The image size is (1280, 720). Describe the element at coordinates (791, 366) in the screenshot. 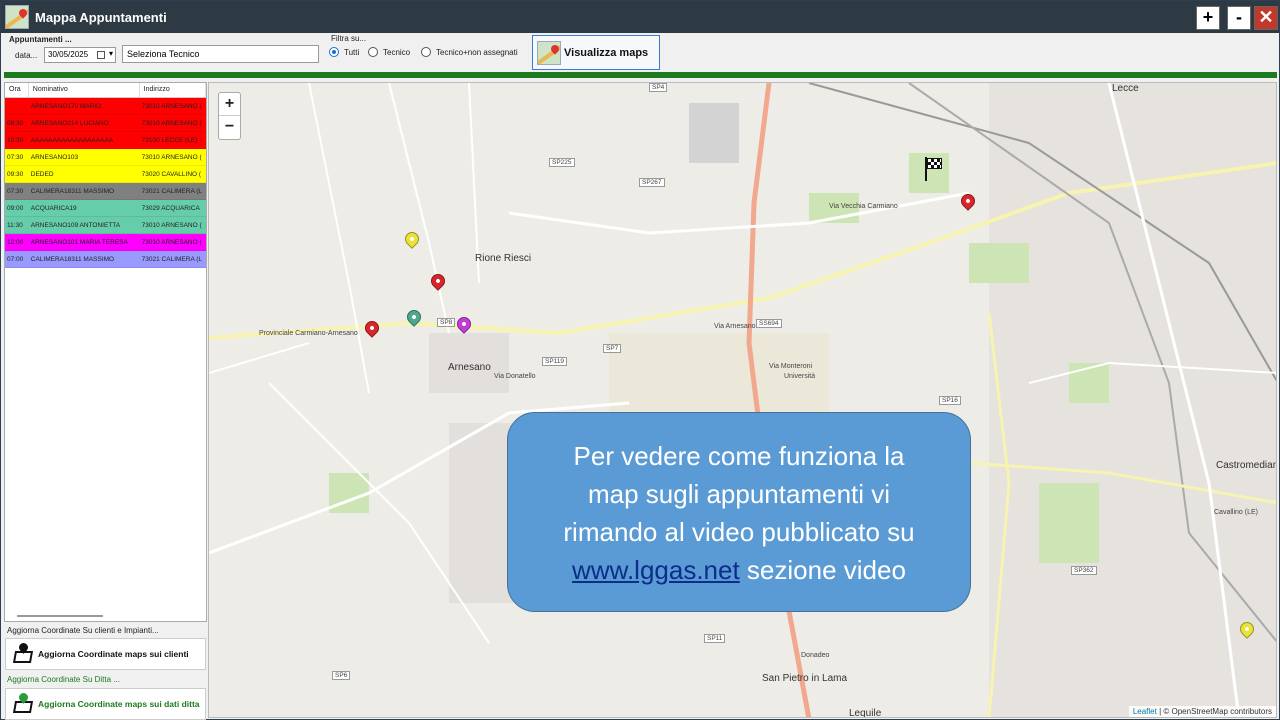

I see `map-label-via-monteroni: Via Monteroni` at that location.